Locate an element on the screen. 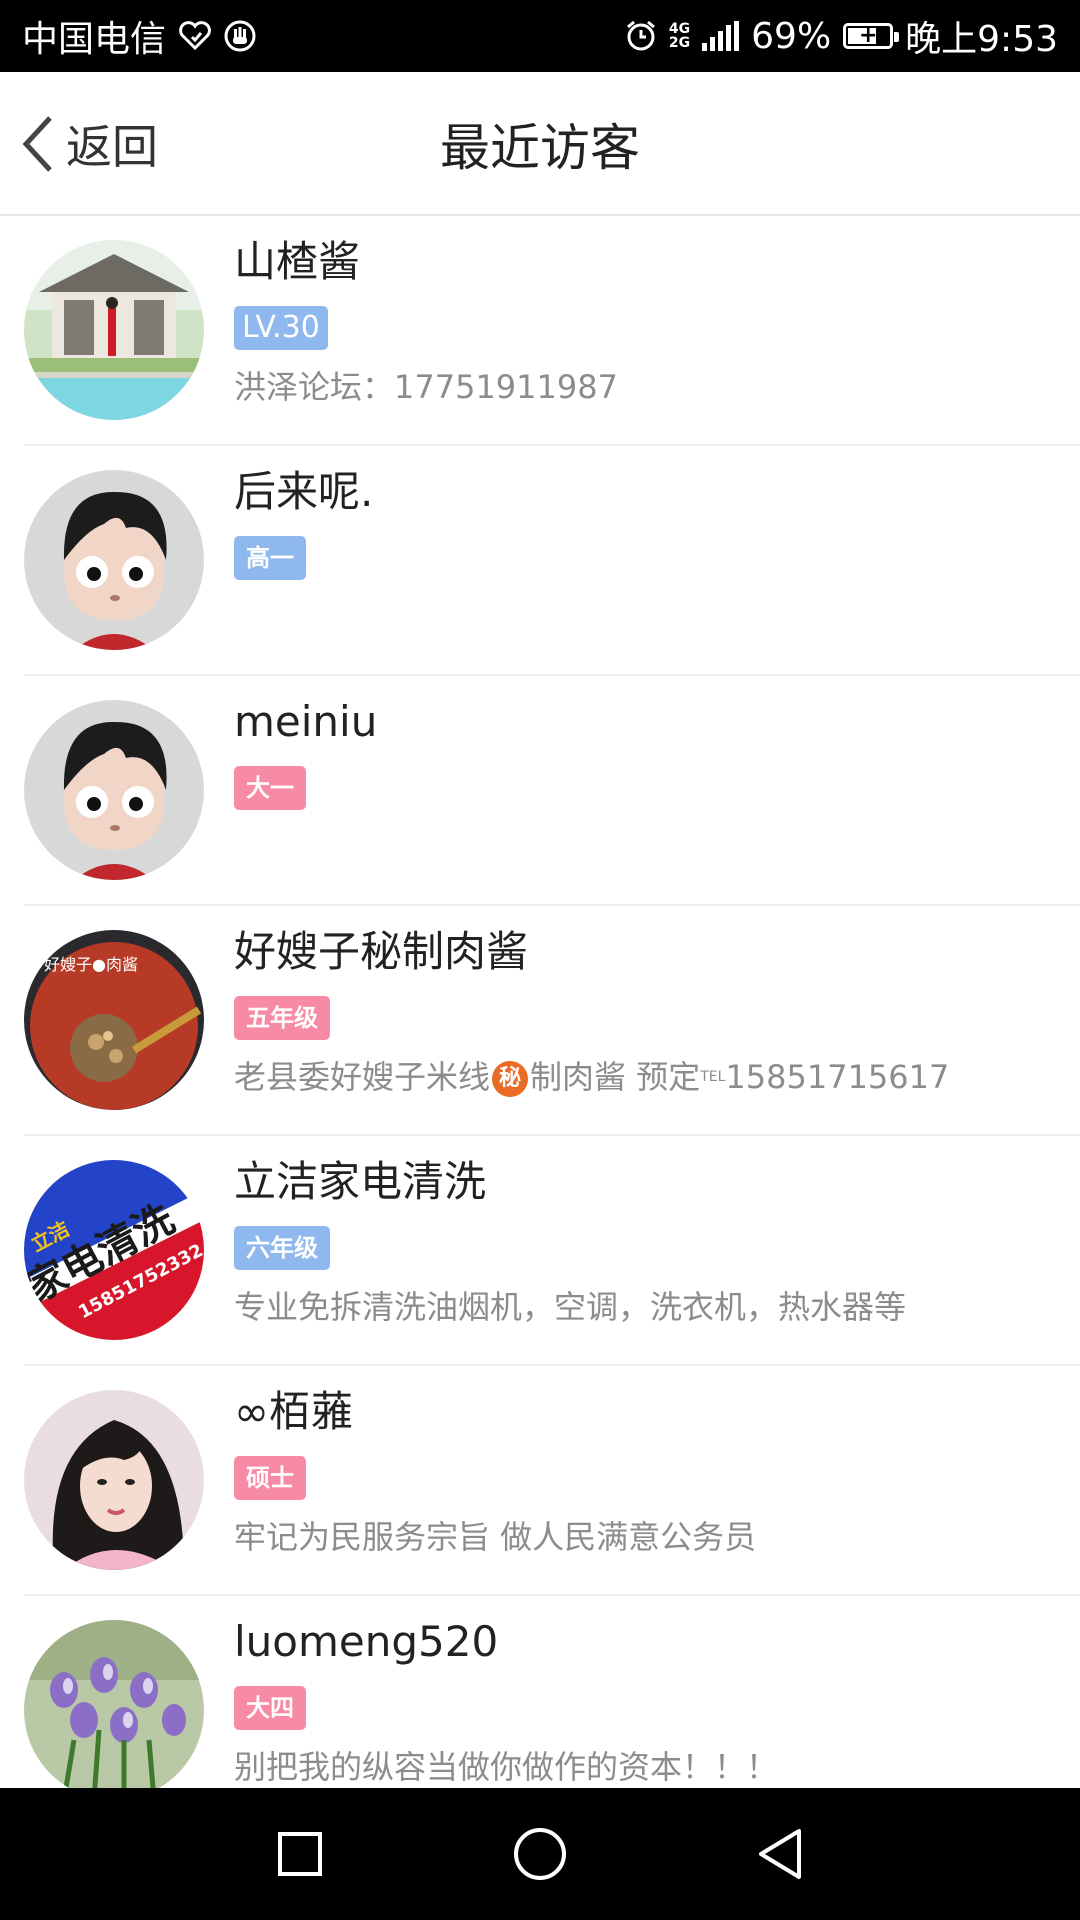 The height and width of the screenshot is (1920, 1080). alarm-clock-icon is located at coordinates (641, 36).